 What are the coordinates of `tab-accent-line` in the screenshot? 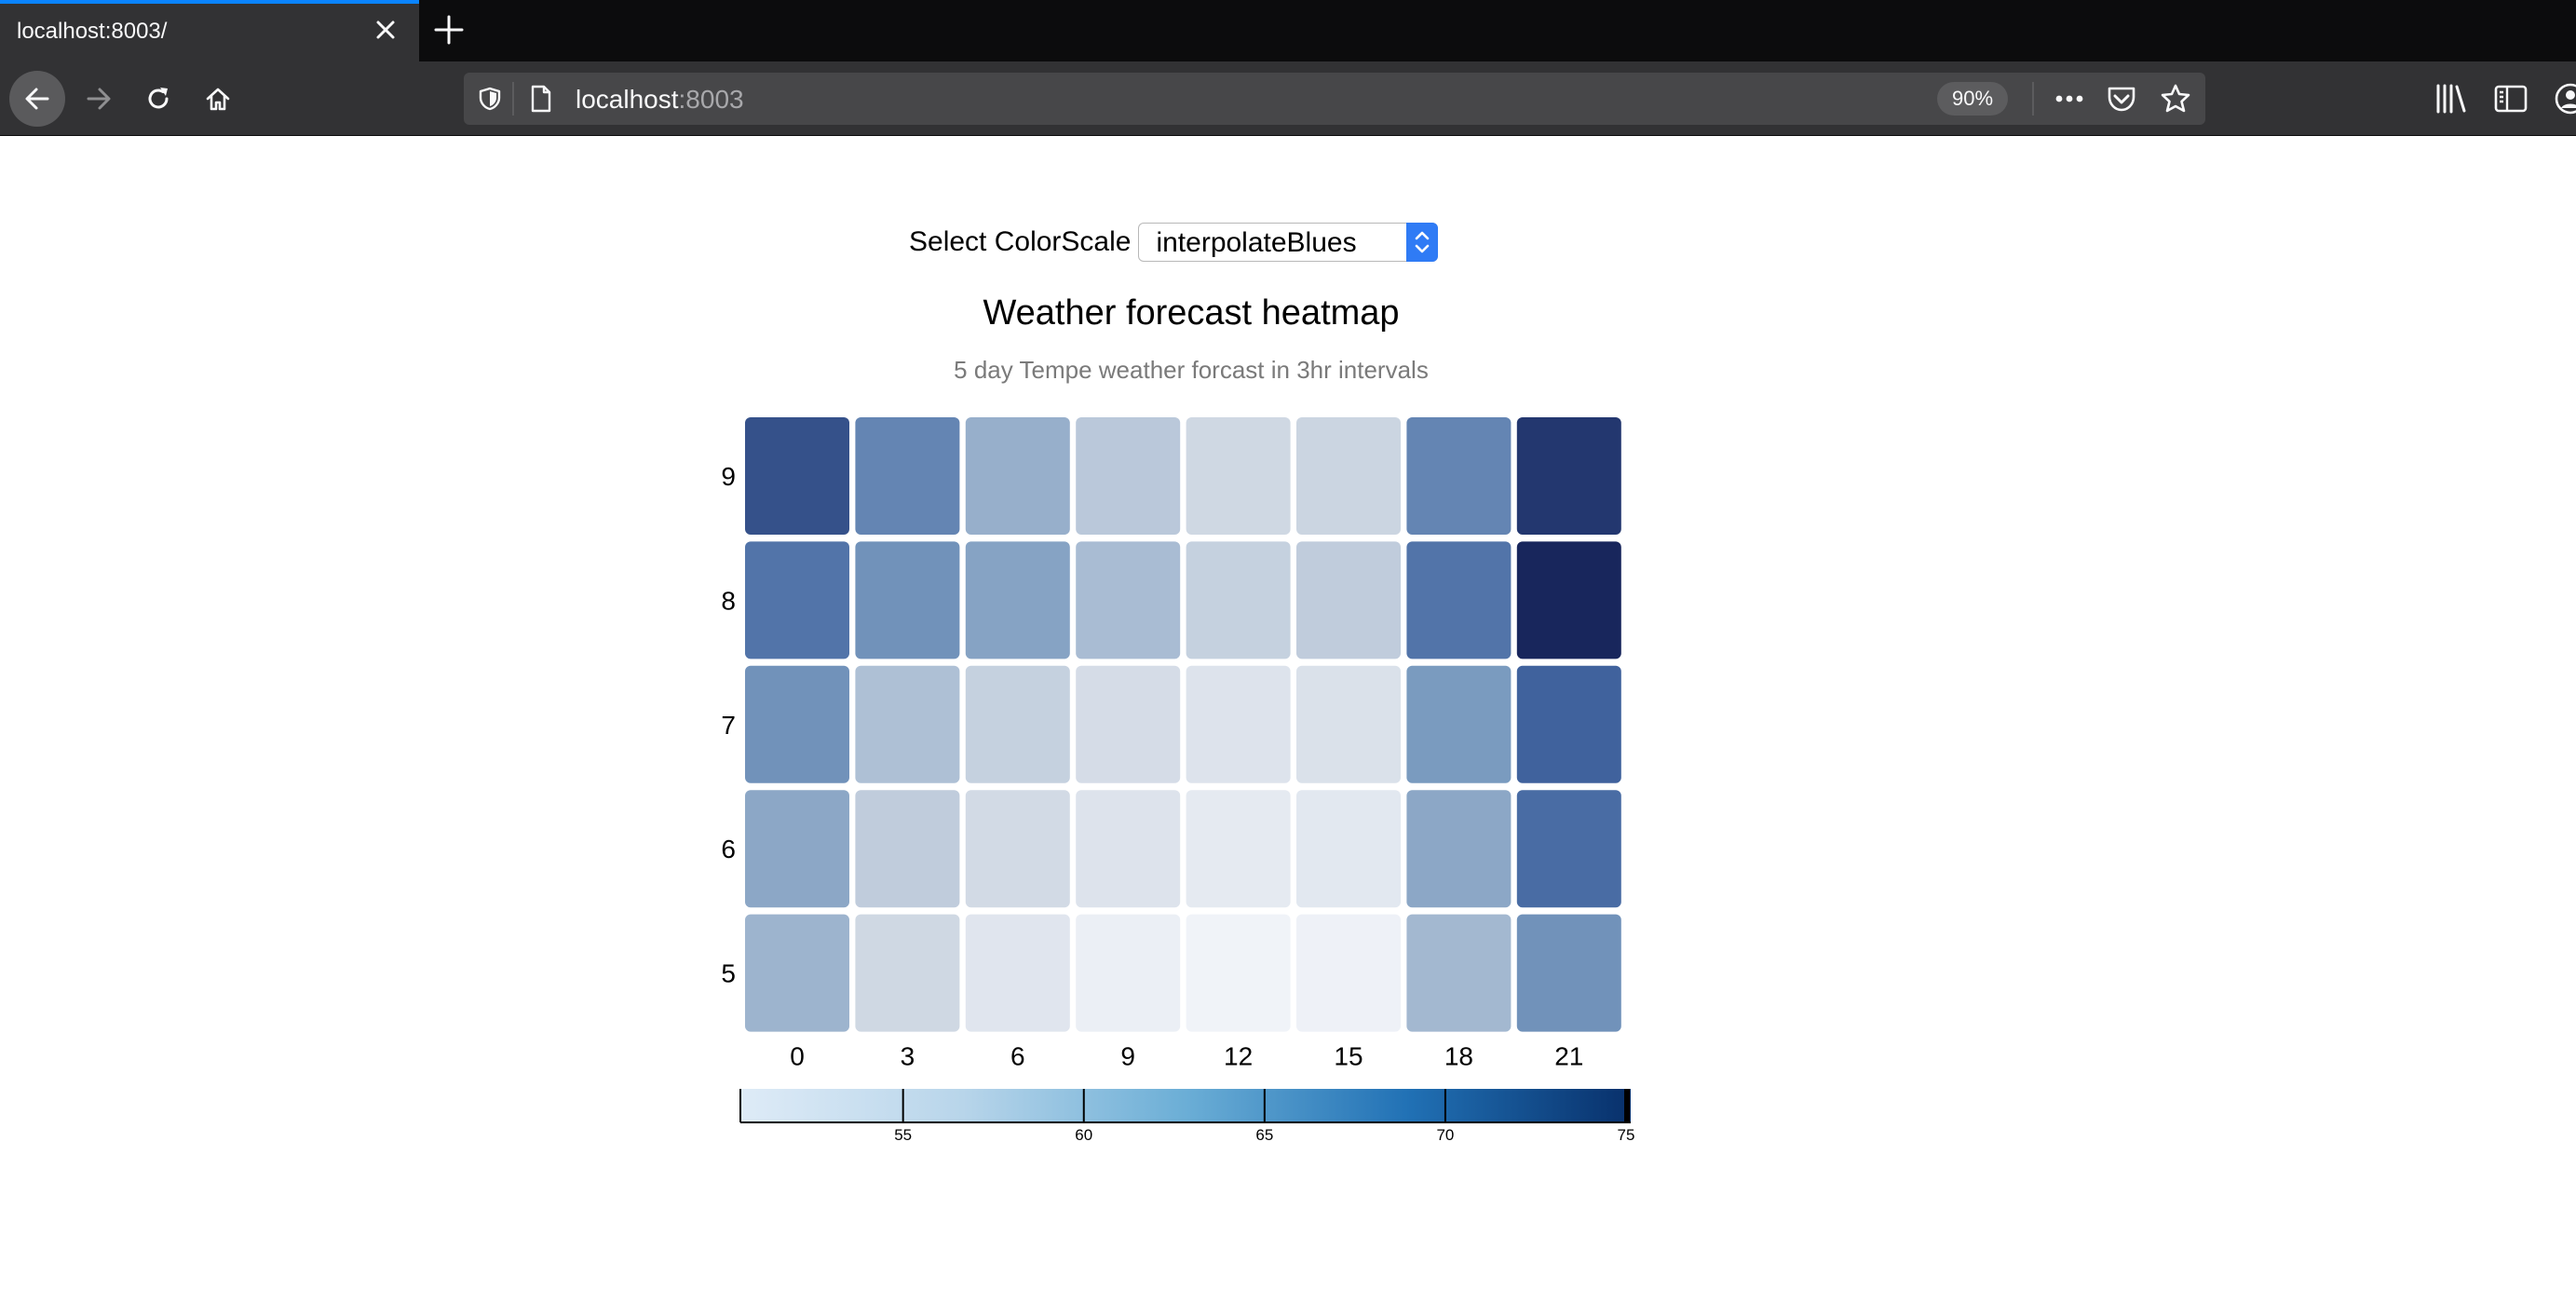 It's located at (209, 2).